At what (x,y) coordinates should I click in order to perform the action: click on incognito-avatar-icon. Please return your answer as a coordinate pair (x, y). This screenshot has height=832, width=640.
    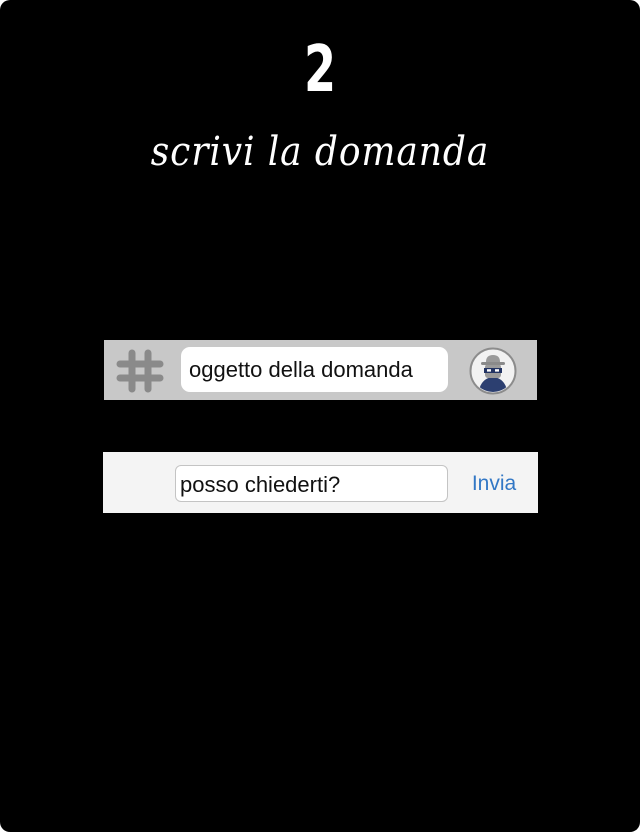
    Looking at the image, I should click on (493, 371).